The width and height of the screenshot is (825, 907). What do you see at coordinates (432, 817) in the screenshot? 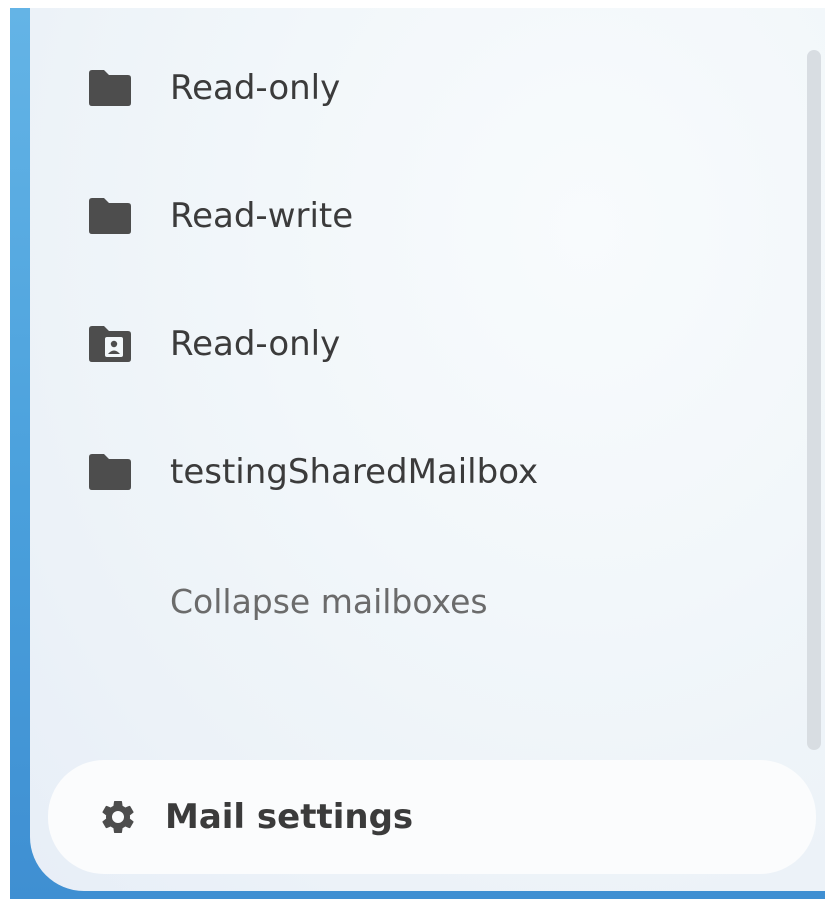
I see `mail-settings-button: Mail settings` at bounding box center [432, 817].